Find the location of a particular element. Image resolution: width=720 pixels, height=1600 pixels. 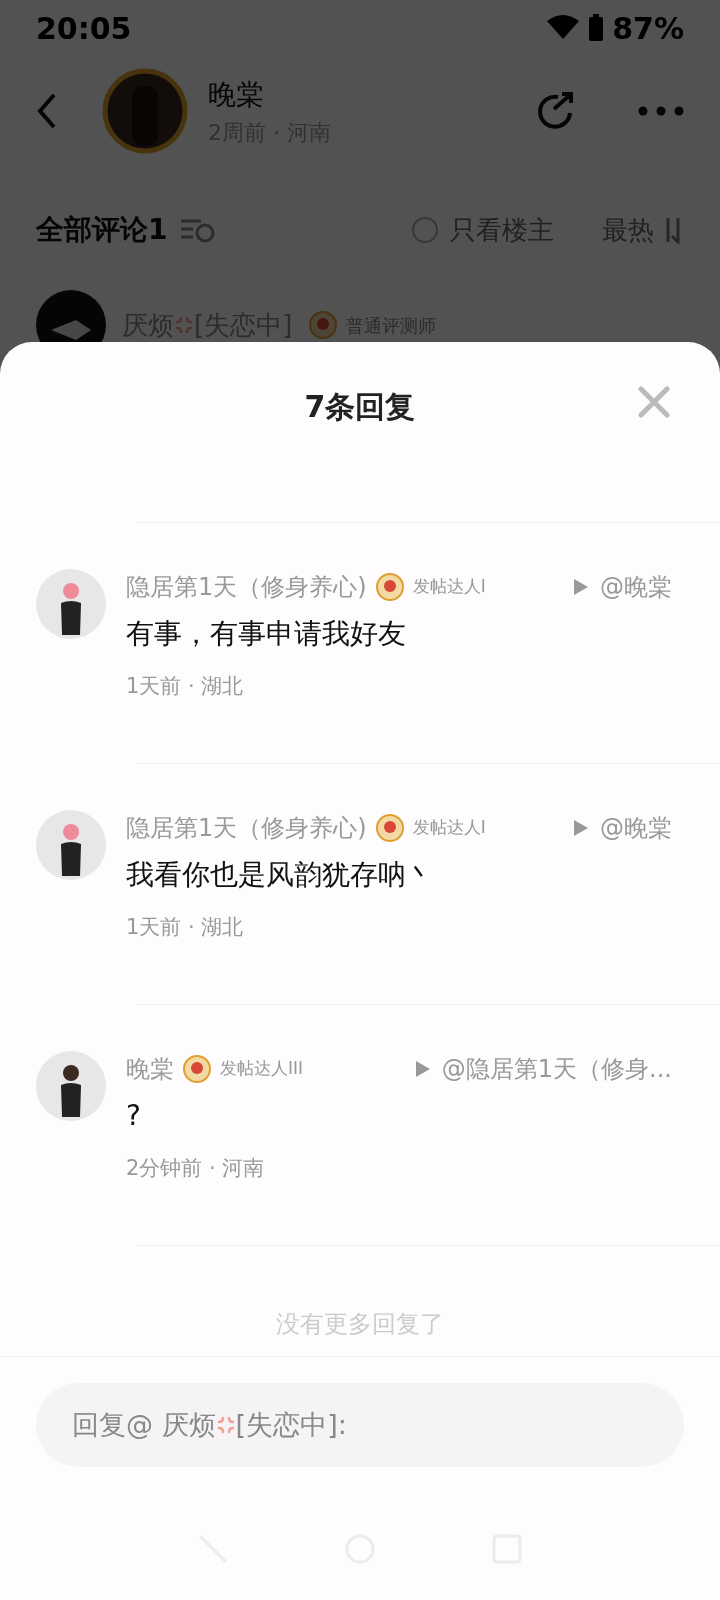

reply-input: 回复@ 厌烦 [失恋中]: is located at coordinates (360, 1425).